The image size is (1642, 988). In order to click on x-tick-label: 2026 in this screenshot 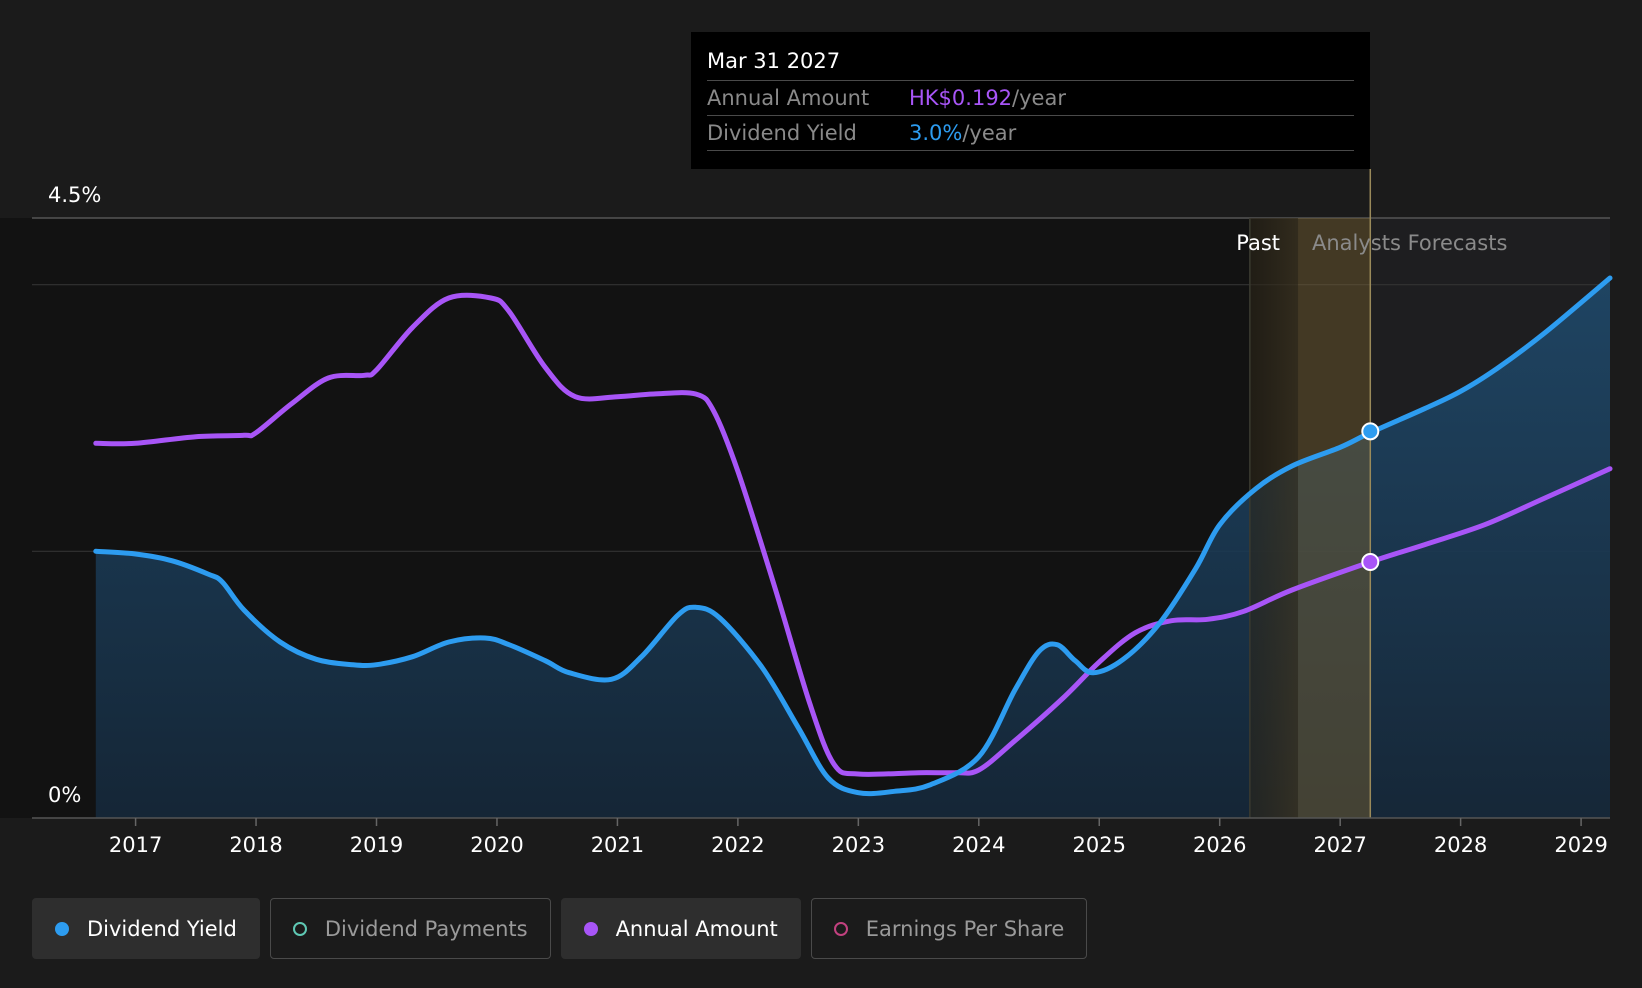, I will do `click(1219, 845)`.